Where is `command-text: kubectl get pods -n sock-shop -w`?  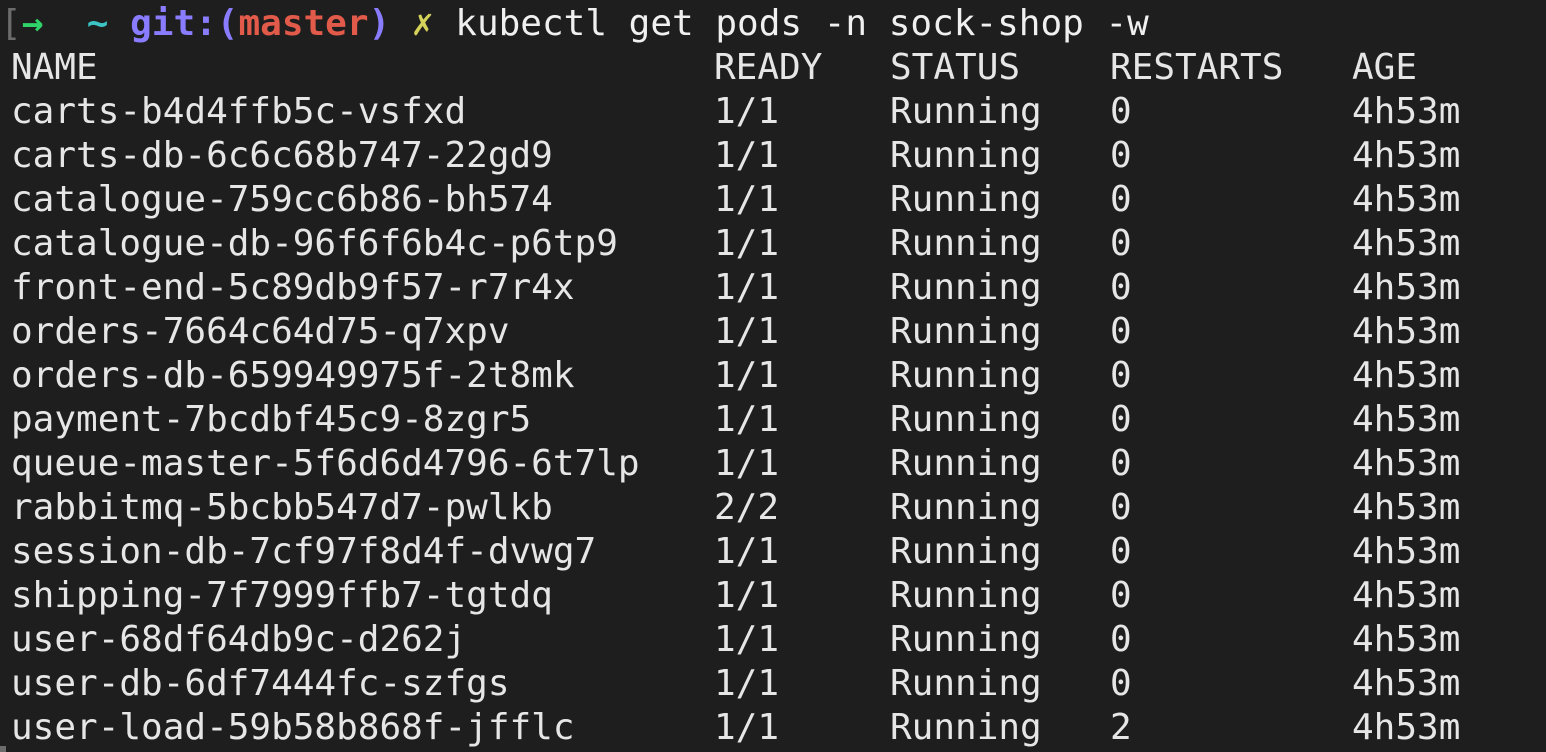 command-text: kubectl get pods -n sock-shop -w is located at coordinates (802, 23).